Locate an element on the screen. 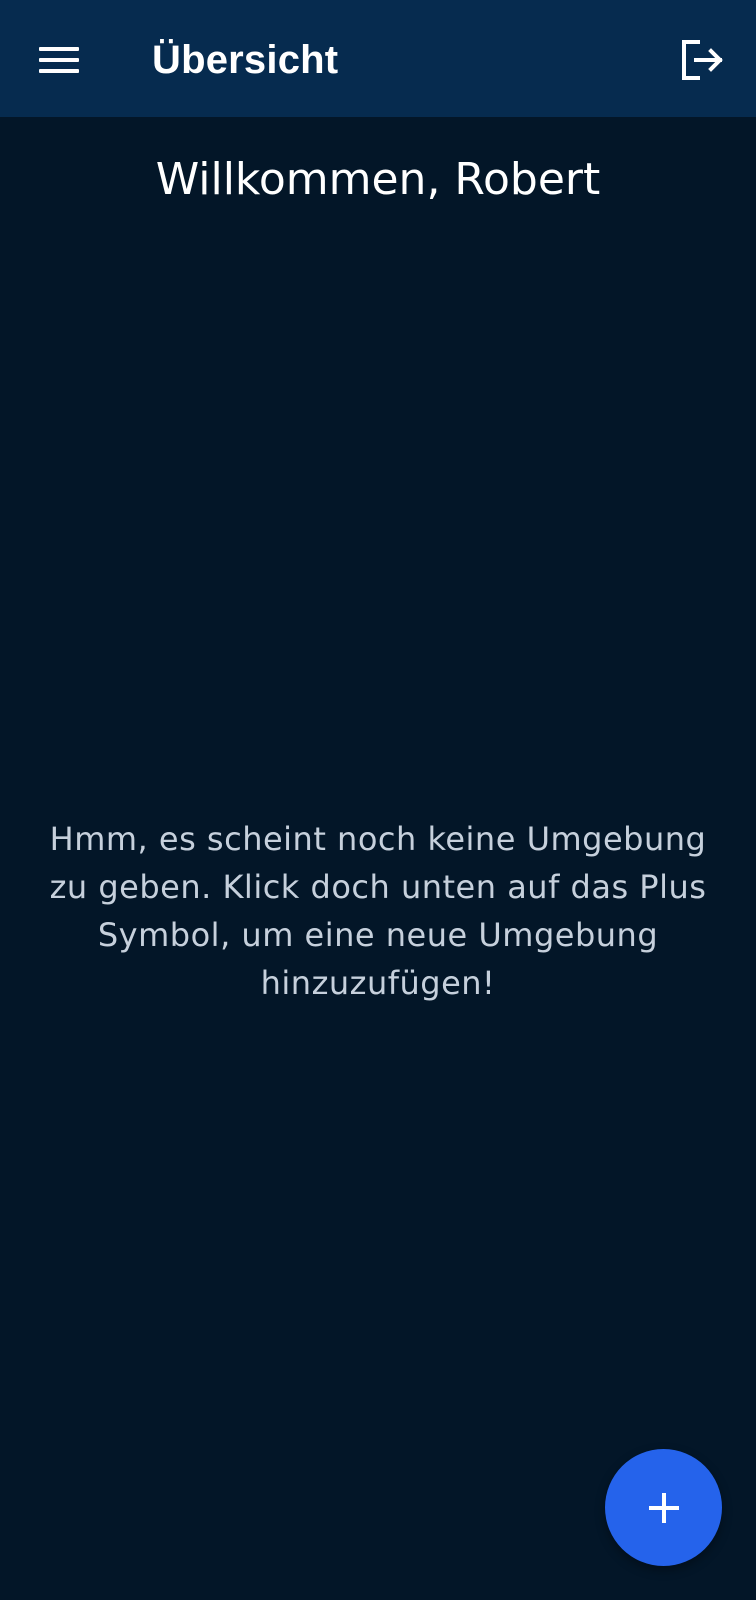 The image size is (756, 1600). add-environment-button is located at coordinates (663, 1507).